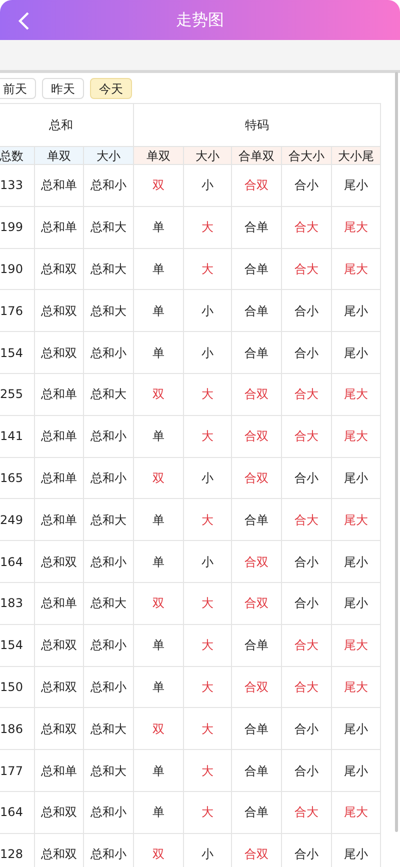 This screenshot has width=400, height=867. What do you see at coordinates (18, 88) in the screenshot?
I see `day-tab: 前天` at bounding box center [18, 88].